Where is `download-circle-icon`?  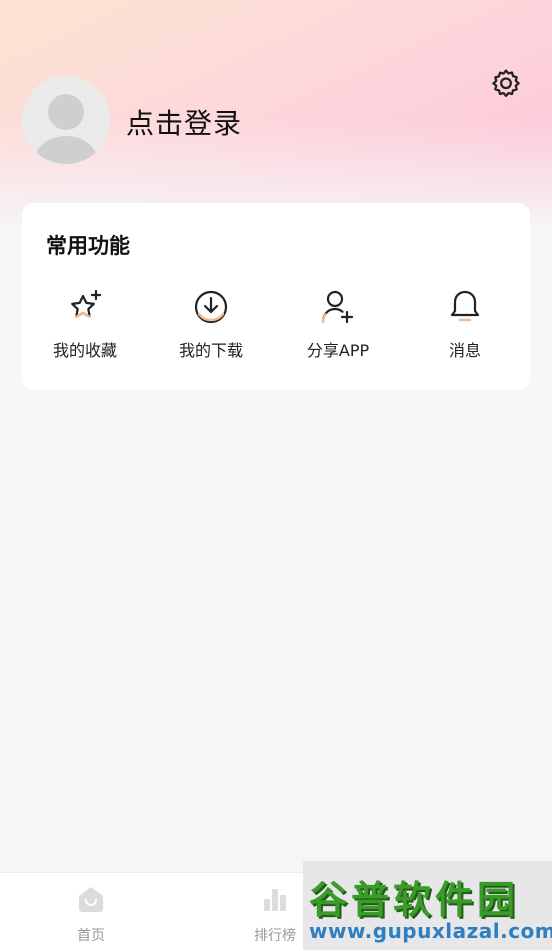 download-circle-icon is located at coordinates (211, 307).